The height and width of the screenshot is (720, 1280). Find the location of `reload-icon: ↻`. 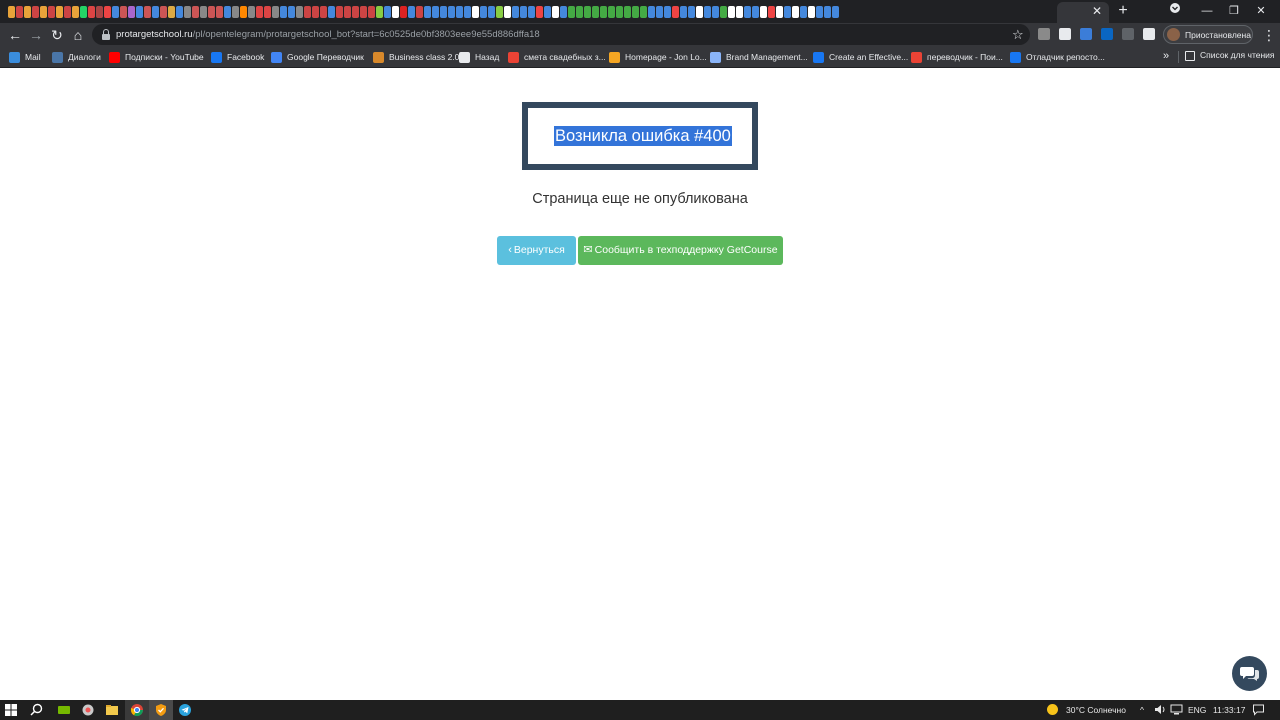

reload-icon: ↻ is located at coordinates (57, 35).